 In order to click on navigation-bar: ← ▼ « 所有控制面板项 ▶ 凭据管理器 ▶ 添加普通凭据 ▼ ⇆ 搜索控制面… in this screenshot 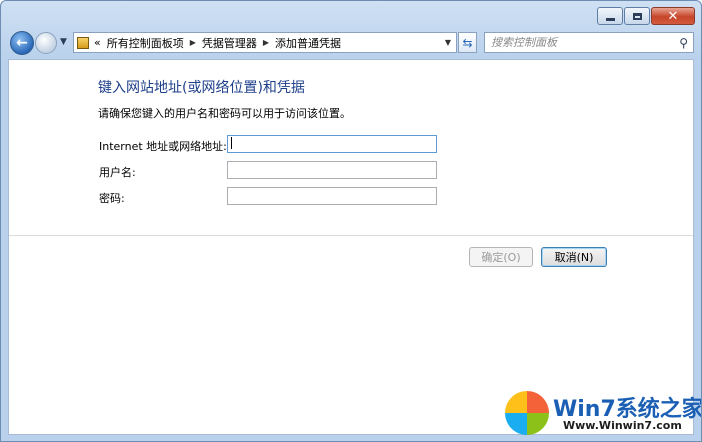, I will do `click(351, 43)`.